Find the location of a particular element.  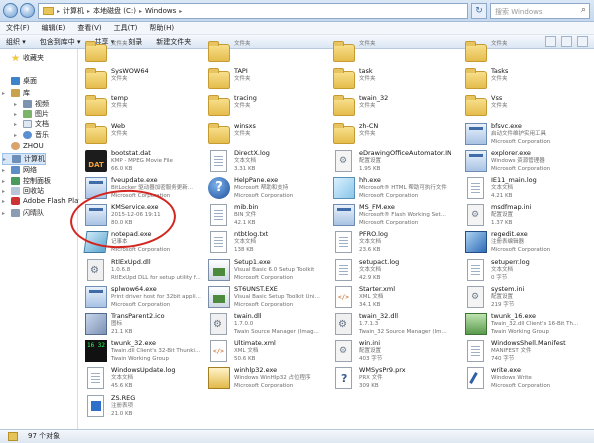

back-button: ‹ is located at coordinates (10, 10).